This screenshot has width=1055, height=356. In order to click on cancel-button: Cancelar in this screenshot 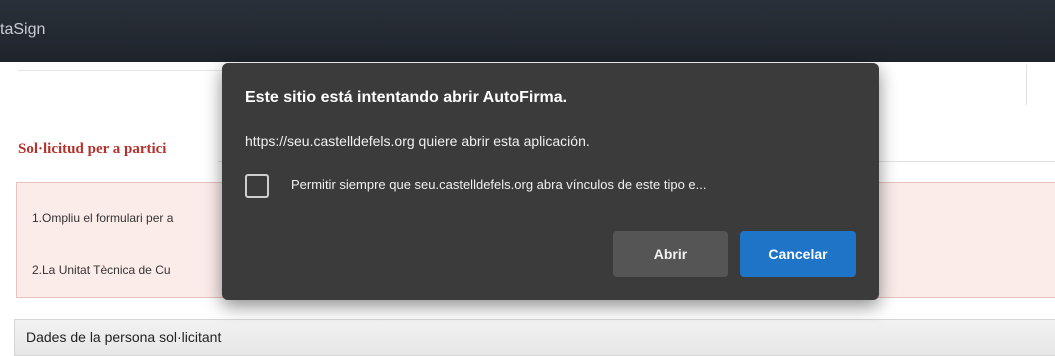, I will do `click(798, 254)`.